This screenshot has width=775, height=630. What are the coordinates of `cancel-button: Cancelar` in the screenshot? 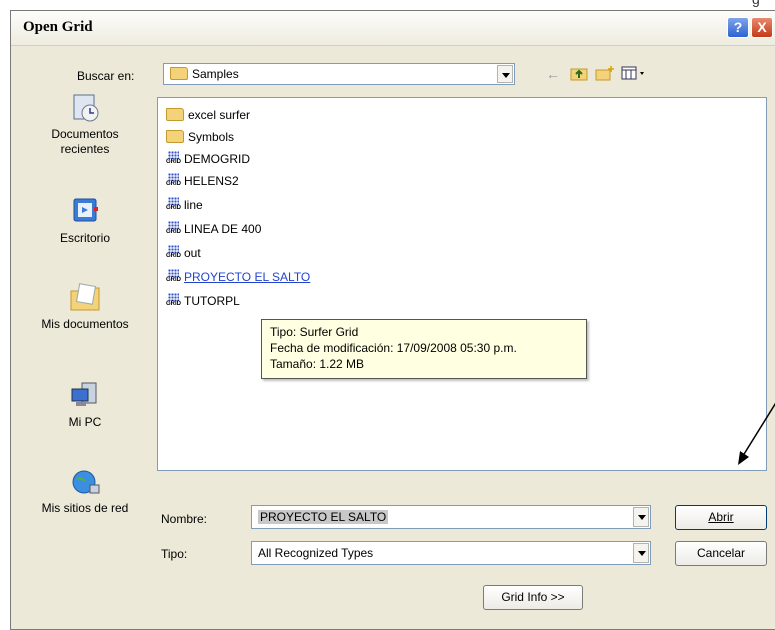 It's located at (721, 553).